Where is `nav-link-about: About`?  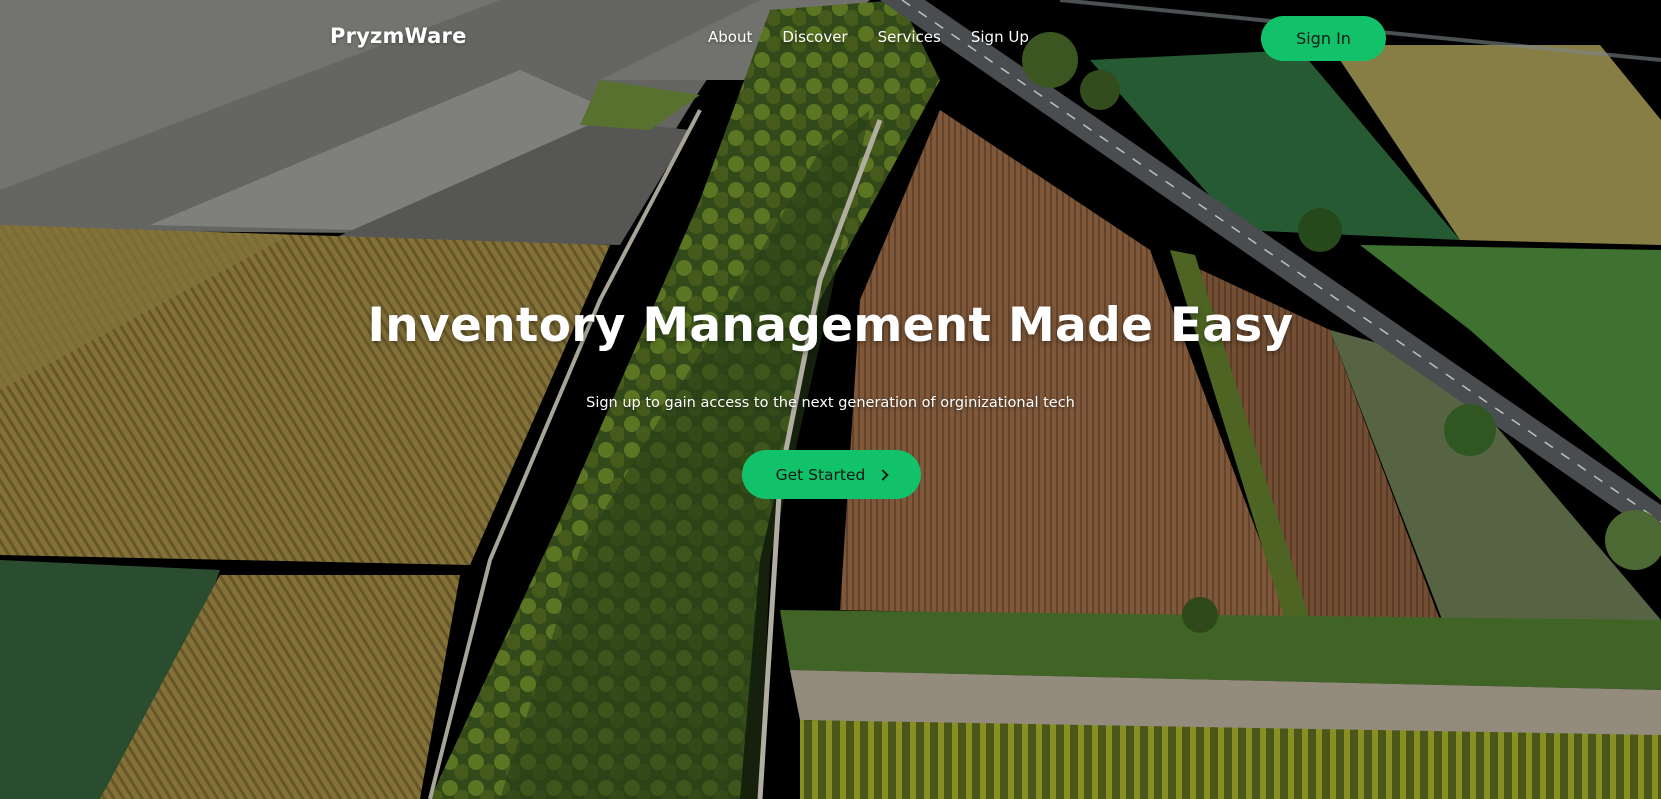
nav-link-about: About is located at coordinates (730, 37).